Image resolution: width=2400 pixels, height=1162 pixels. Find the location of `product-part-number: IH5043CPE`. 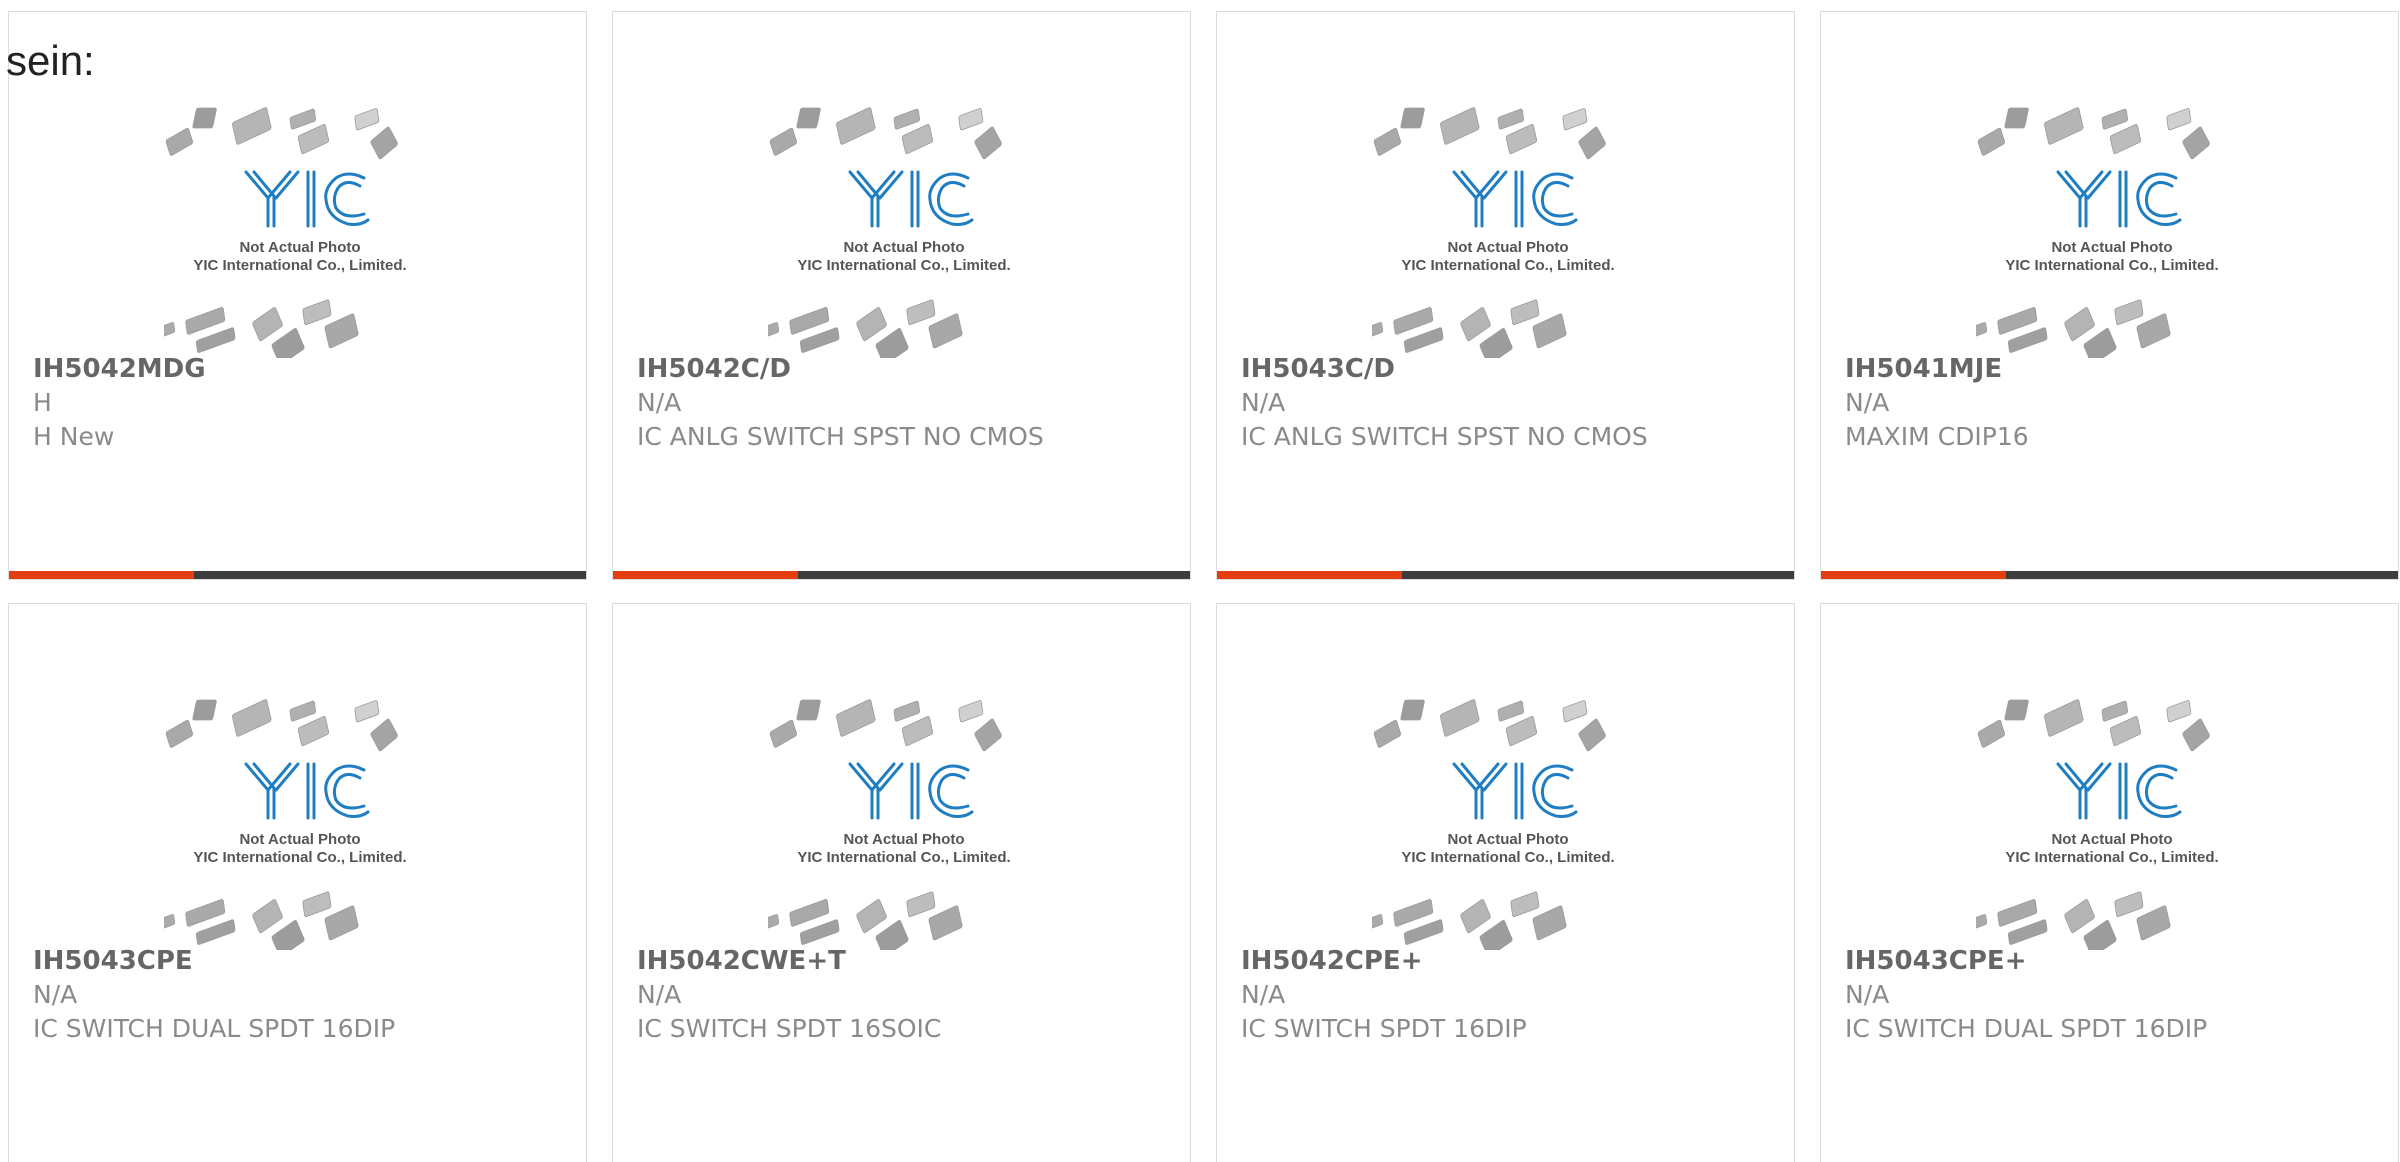

product-part-number: IH5043CPE is located at coordinates (113, 961).